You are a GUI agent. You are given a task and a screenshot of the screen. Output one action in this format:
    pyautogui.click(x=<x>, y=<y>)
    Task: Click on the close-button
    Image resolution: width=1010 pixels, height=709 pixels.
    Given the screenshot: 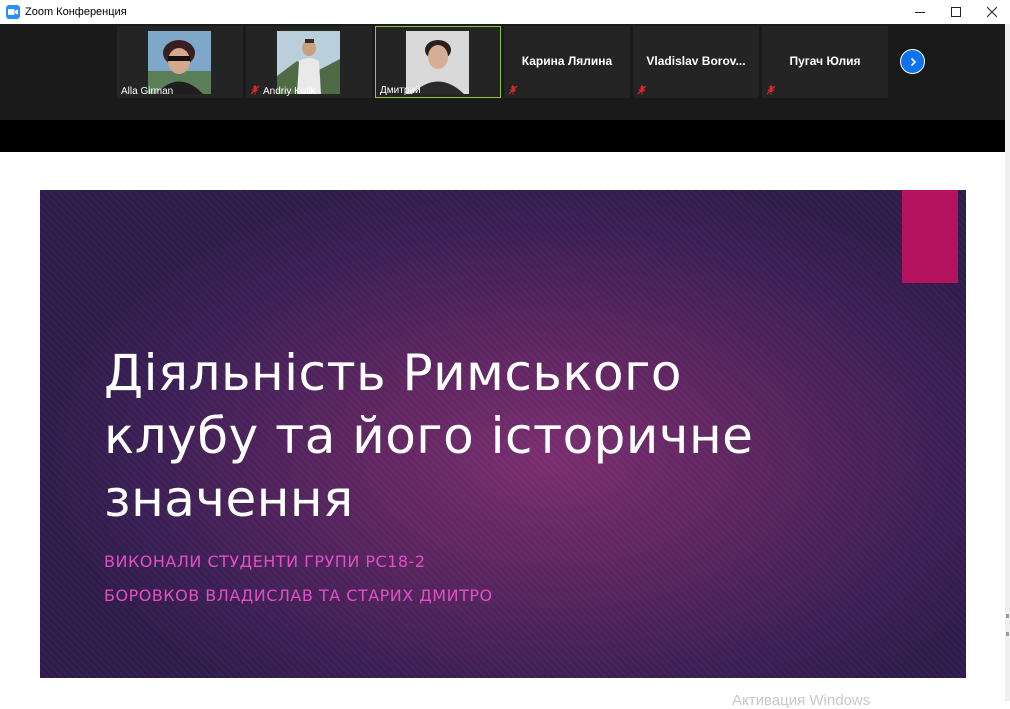 What is the action you would take?
    pyautogui.click(x=992, y=12)
    